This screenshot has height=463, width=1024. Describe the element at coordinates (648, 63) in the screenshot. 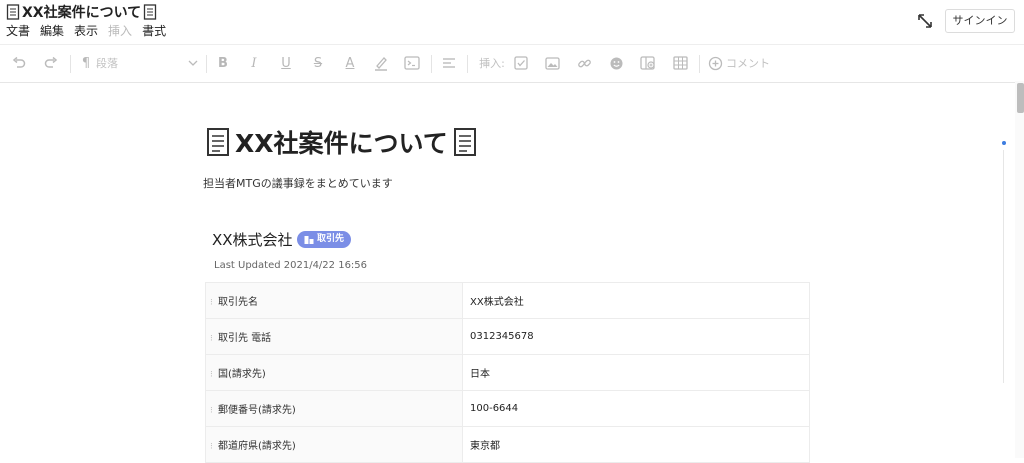

I see `embed-icon` at that location.